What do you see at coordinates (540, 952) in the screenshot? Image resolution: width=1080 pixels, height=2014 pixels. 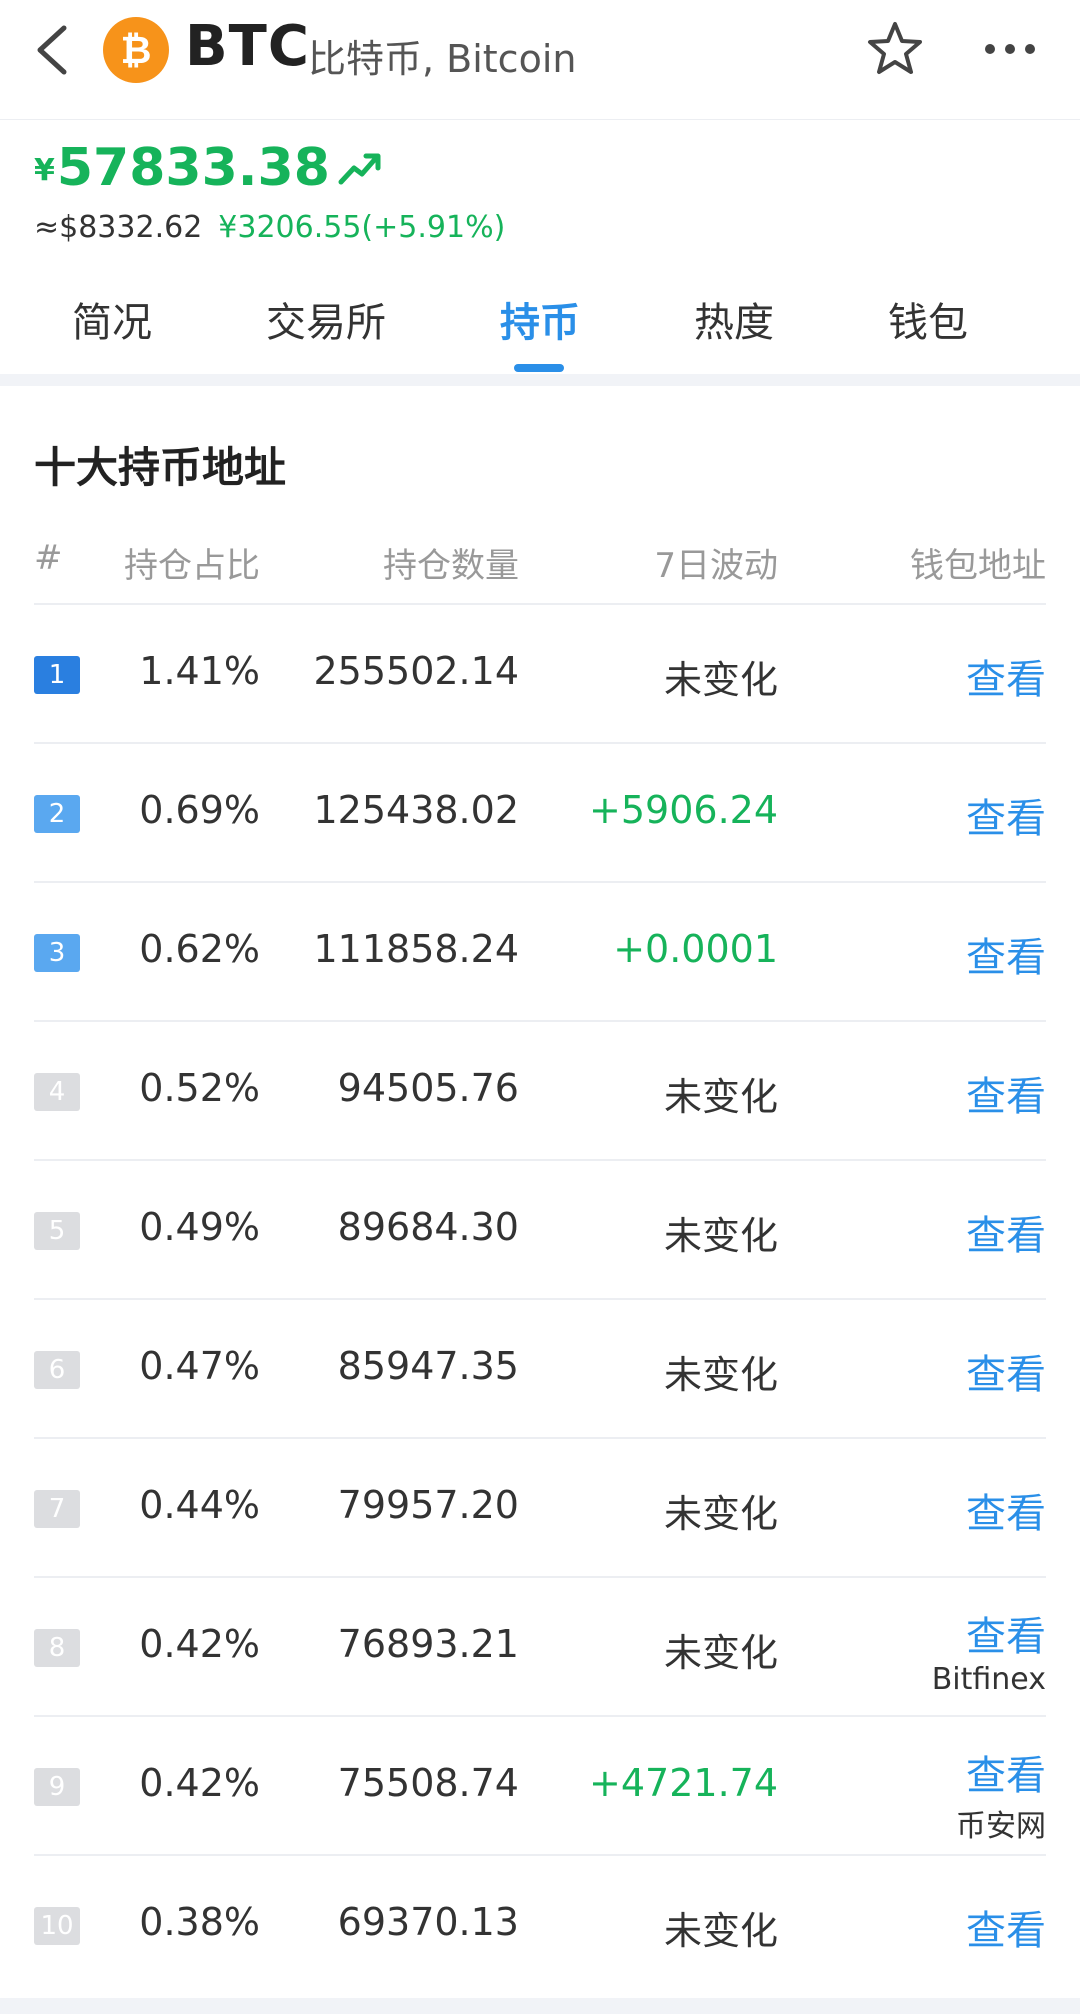 I see `table-row: 3 0.62% 111858.24 +0.0001 查看` at bounding box center [540, 952].